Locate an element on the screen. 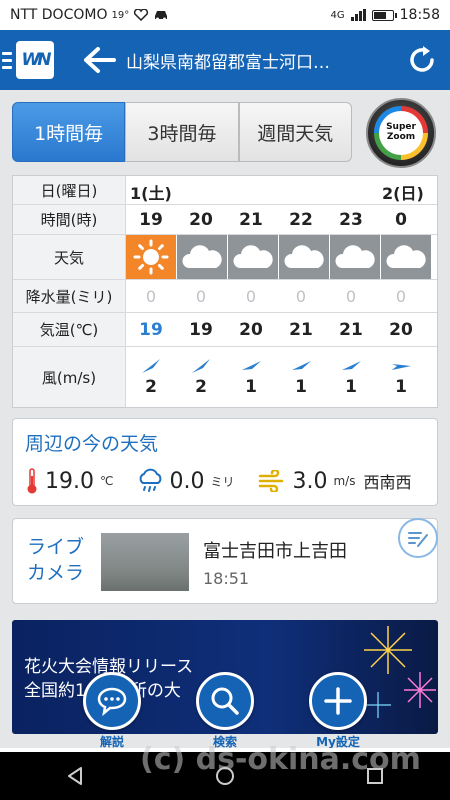 The height and width of the screenshot is (800, 450). back-arrow-icon is located at coordinates (100, 60).